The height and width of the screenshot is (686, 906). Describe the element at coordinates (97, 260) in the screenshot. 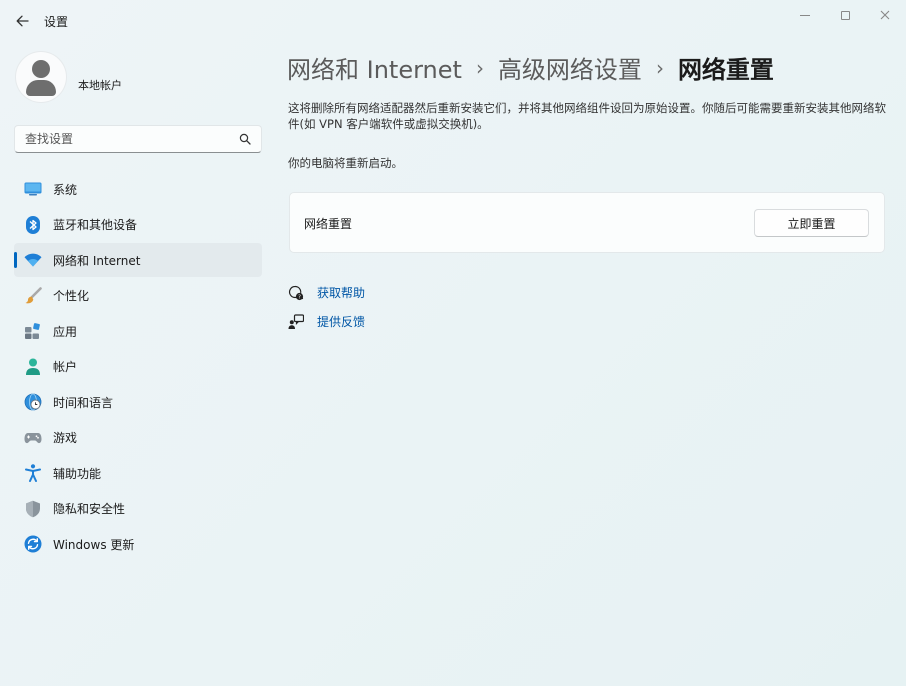

I see `sidebar-item-label: 网络和 Internet` at that location.